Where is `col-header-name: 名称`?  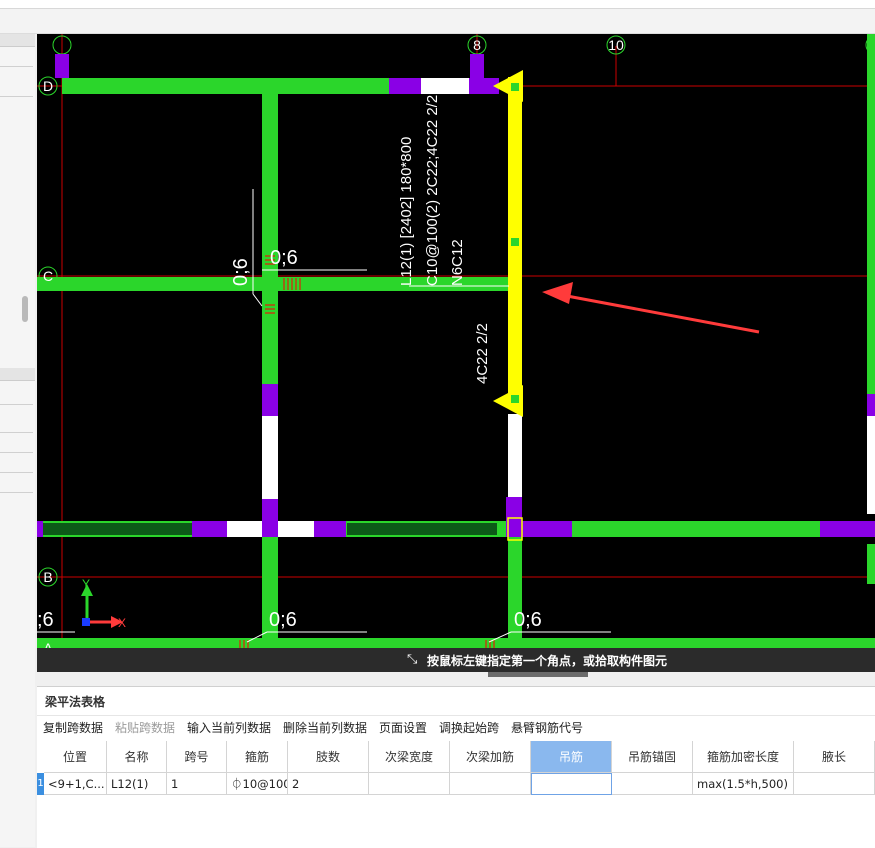 col-header-name: 名称 is located at coordinates (137, 757).